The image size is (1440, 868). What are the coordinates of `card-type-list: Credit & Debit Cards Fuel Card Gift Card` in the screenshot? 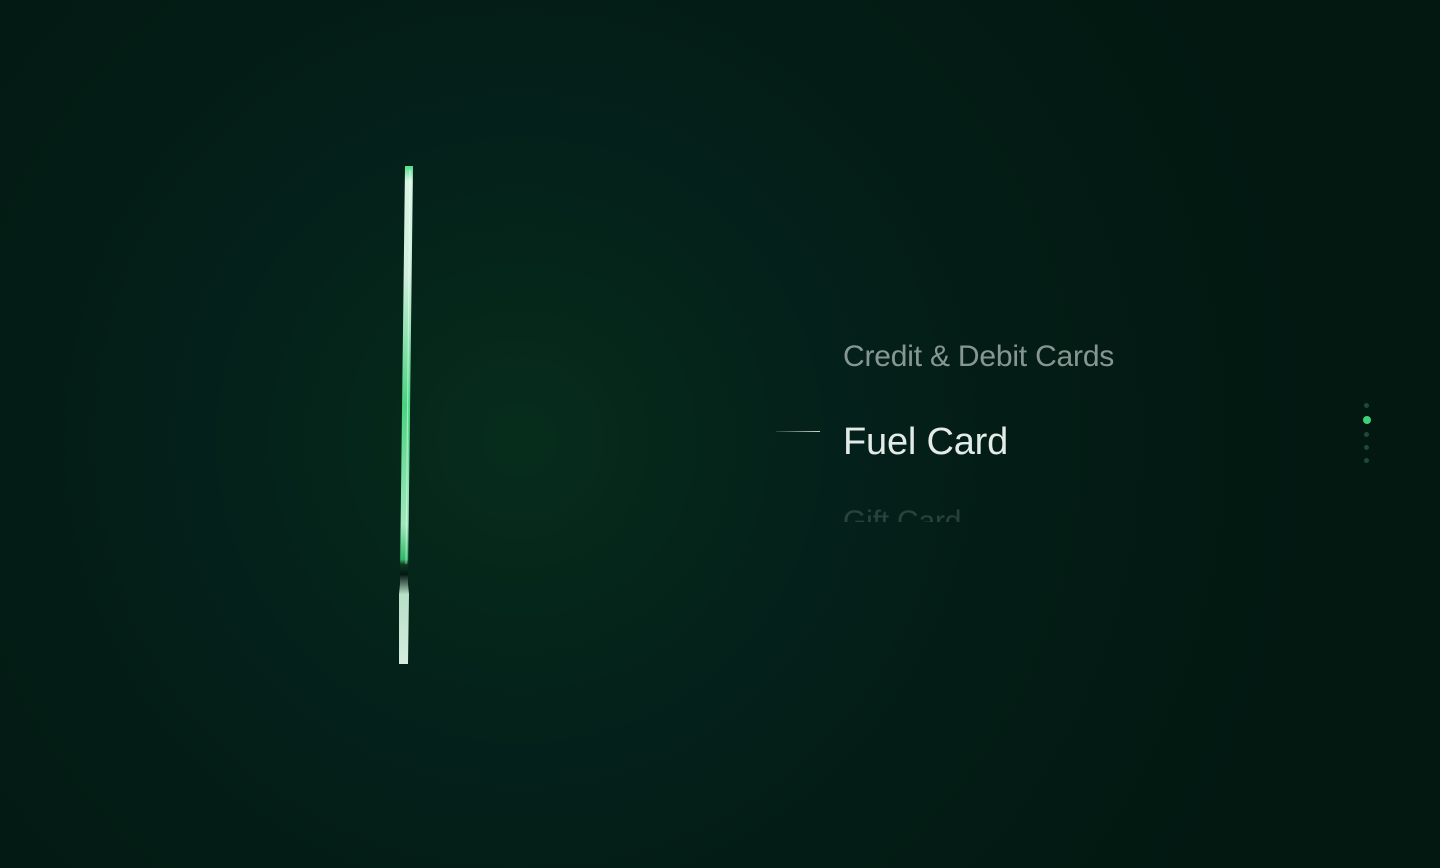 It's located at (1053, 430).